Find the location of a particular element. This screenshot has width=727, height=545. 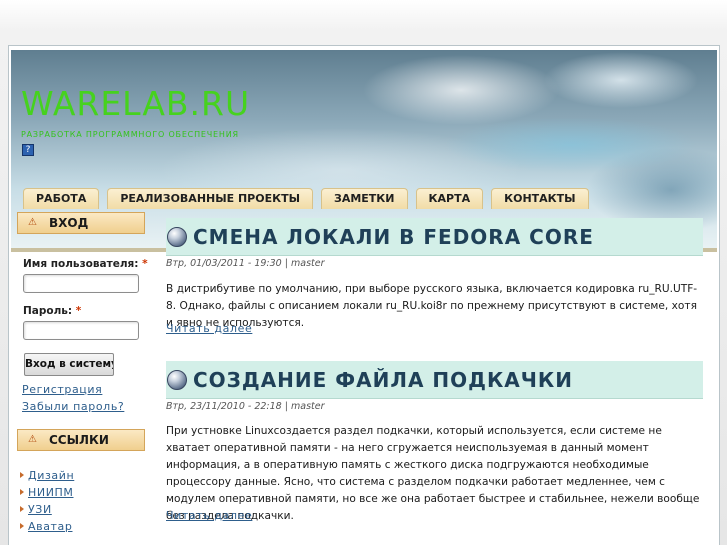

register-link: Регистрация is located at coordinates (62, 389).